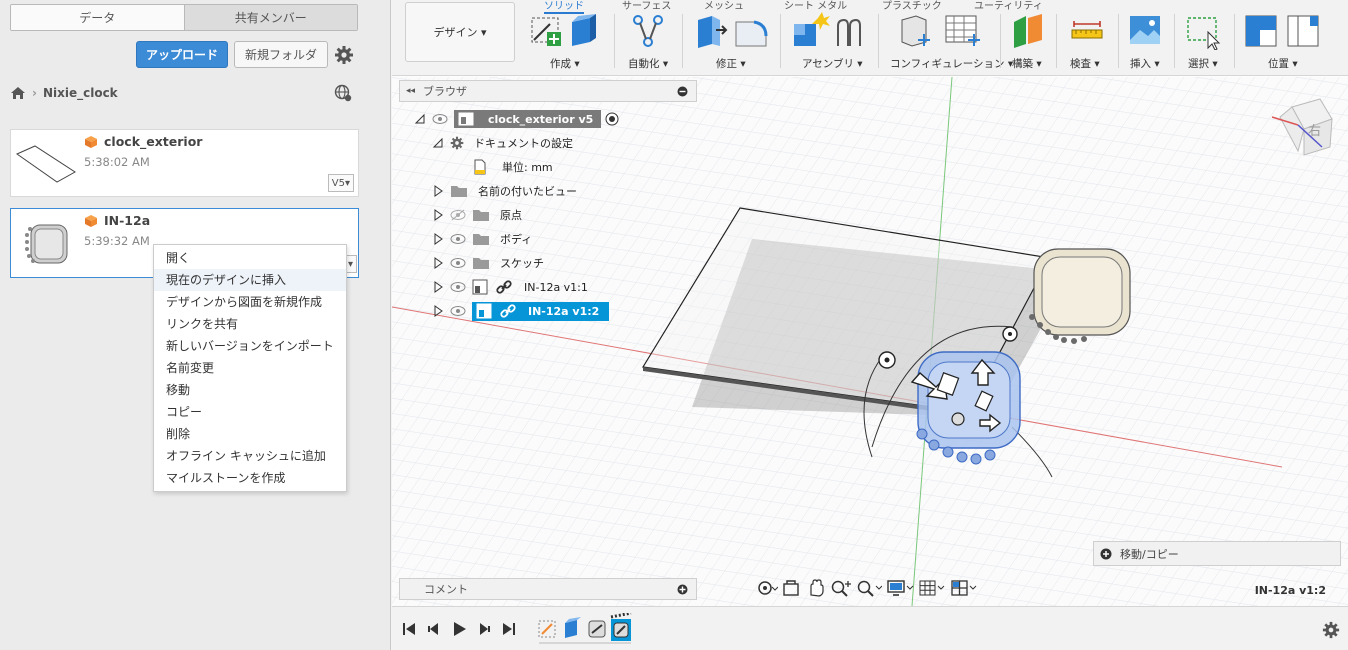 The height and width of the screenshot is (650, 1348). I want to click on menu-item-new-drawing: デザインから図面を新規作成, so click(250, 302).